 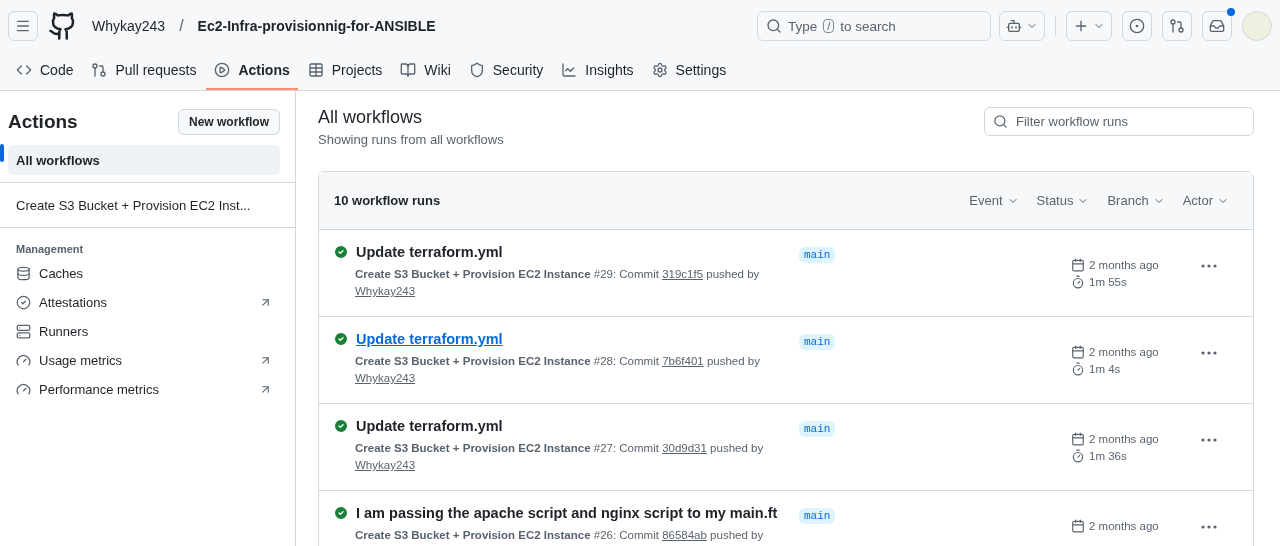 I want to click on menu-icon, so click(x=23, y=26).